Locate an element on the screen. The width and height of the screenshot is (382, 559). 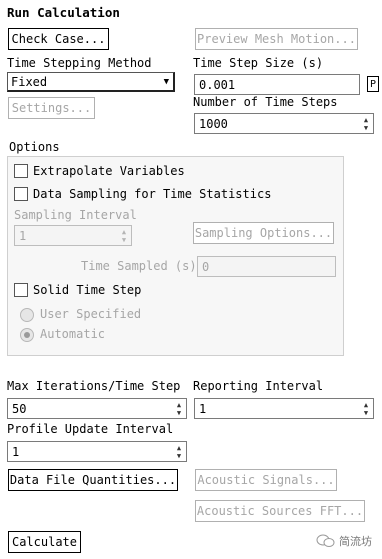
time-sampled-input: 0 is located at coordinates (266, 266).